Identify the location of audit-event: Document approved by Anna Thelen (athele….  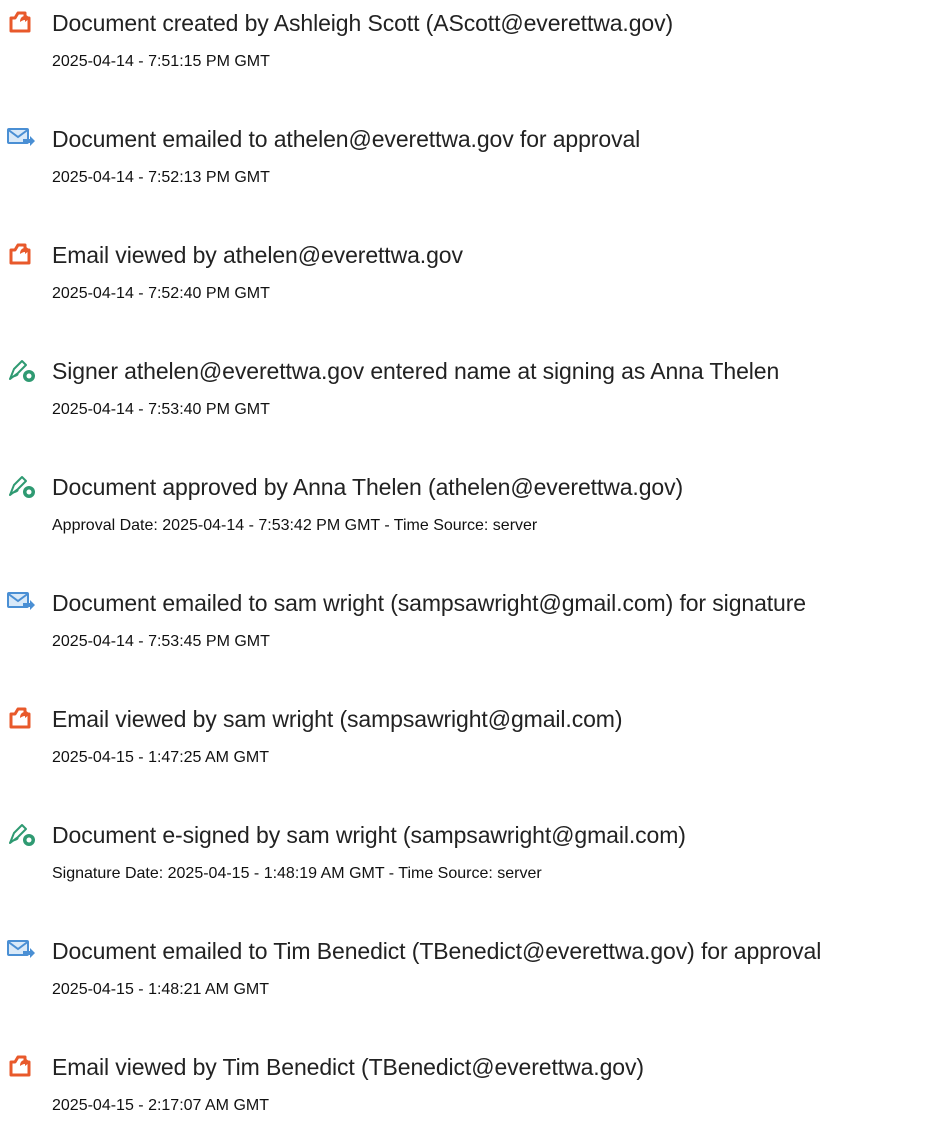
(475, 504).